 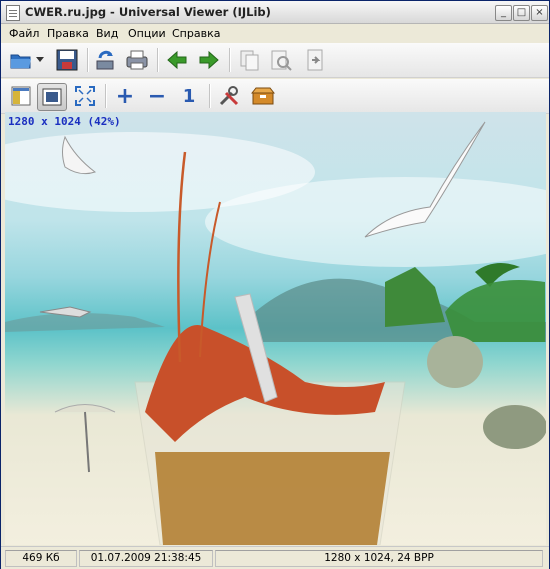 I want to click on print-icon, so click(x=137, y=60).